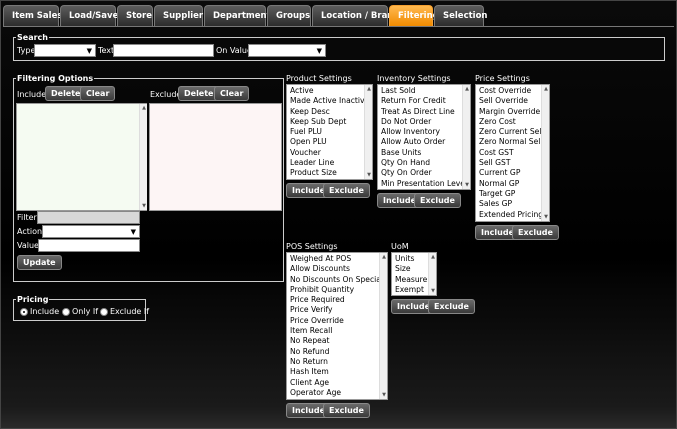  I want to click on list-item: Voucher, so click(329, 153).